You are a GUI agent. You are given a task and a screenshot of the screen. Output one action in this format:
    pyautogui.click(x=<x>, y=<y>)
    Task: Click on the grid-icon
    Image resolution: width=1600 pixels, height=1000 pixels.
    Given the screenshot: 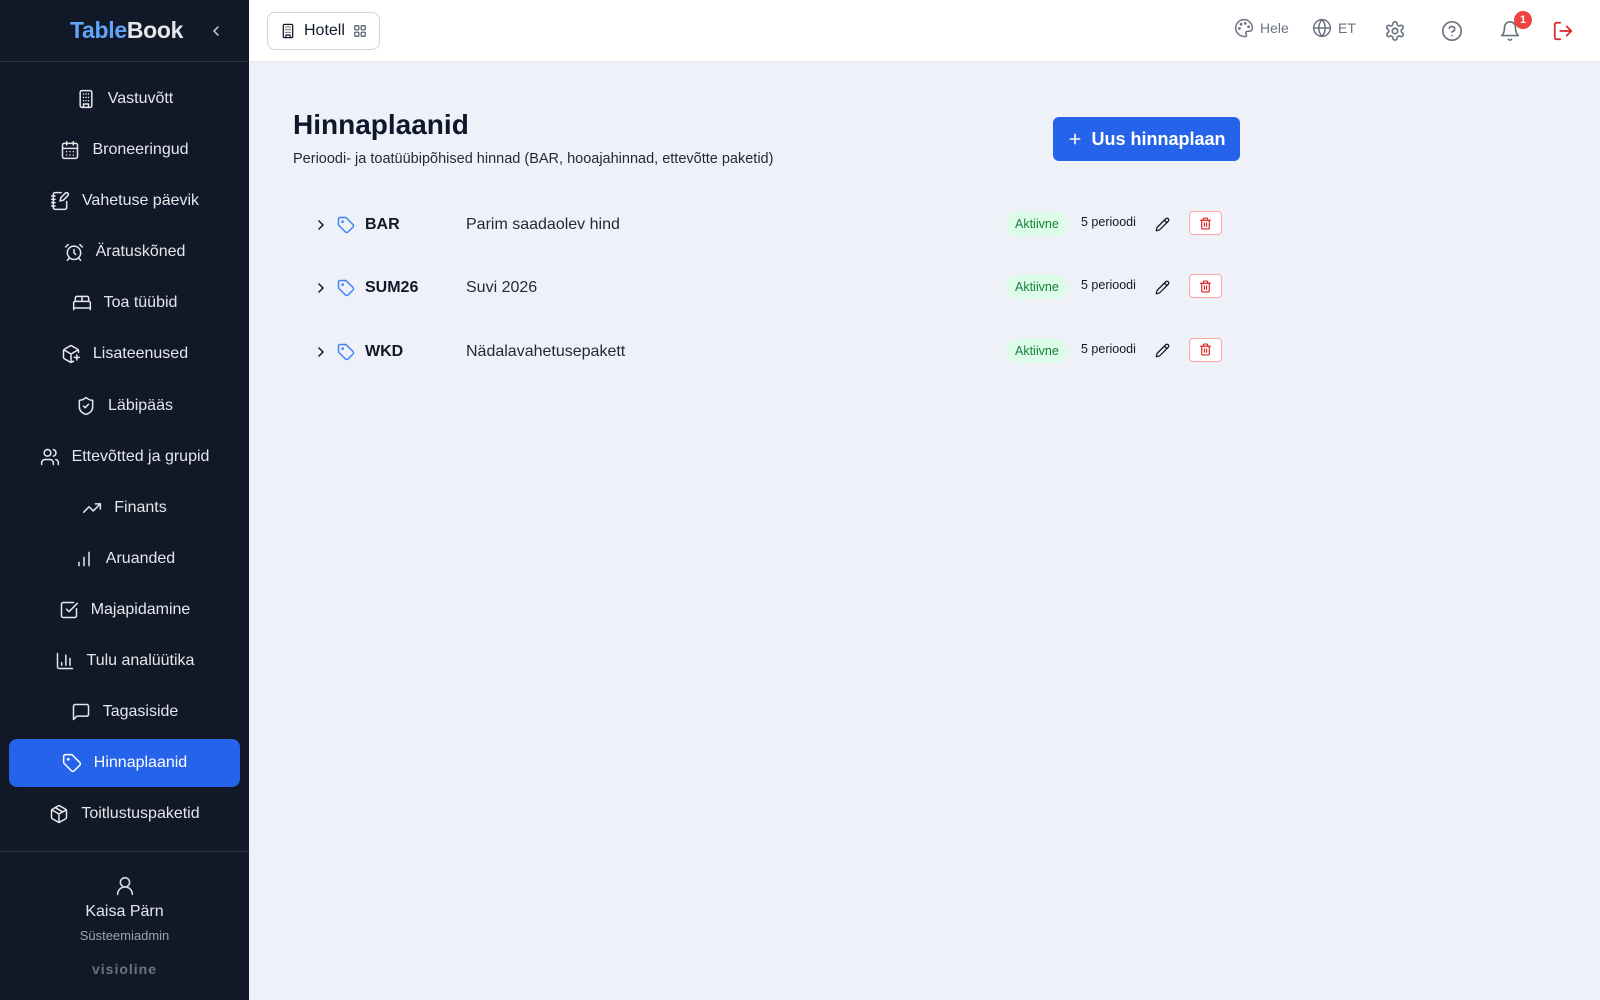 What is the action you would take?
    pyautogui.click(x=360, y=31)
    